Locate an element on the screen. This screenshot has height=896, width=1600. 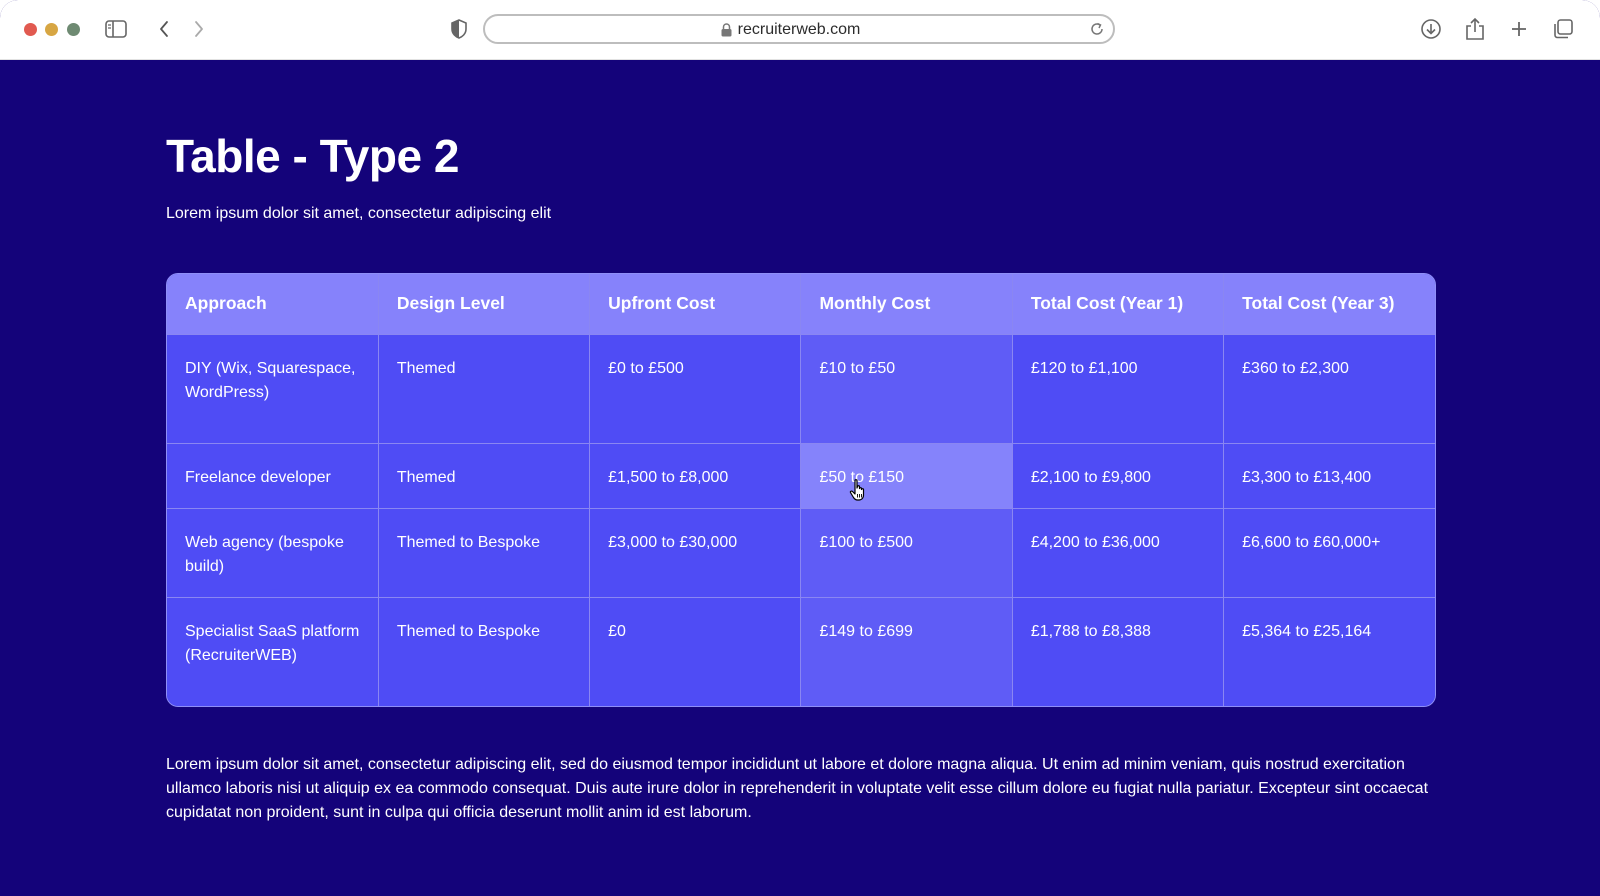
minimize-window-button is located at coordinates (51, 29).